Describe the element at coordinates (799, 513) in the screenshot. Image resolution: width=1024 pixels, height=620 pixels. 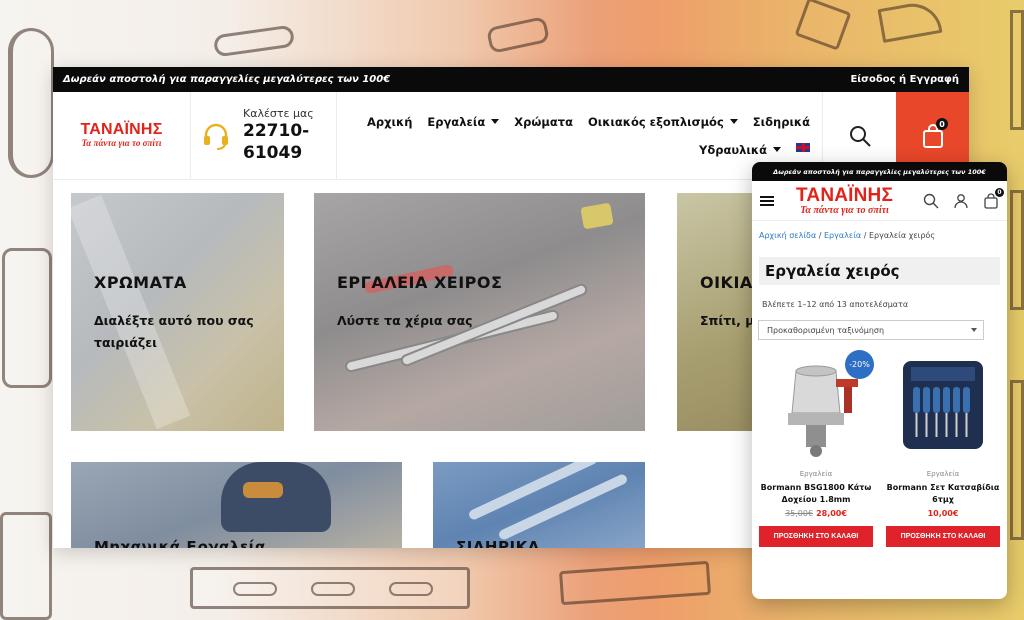
I see `old-price: 35,00€` at that location.